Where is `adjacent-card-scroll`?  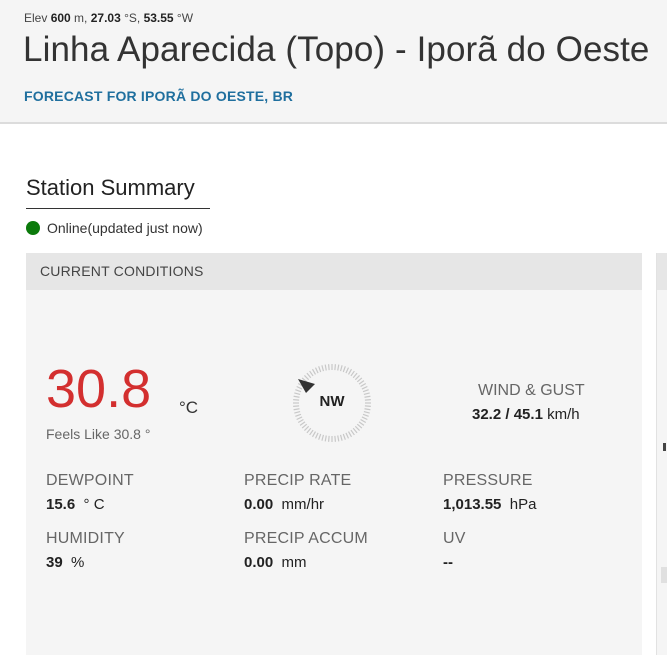
adjacent-card-scroll is located at coordinates (664, 575).